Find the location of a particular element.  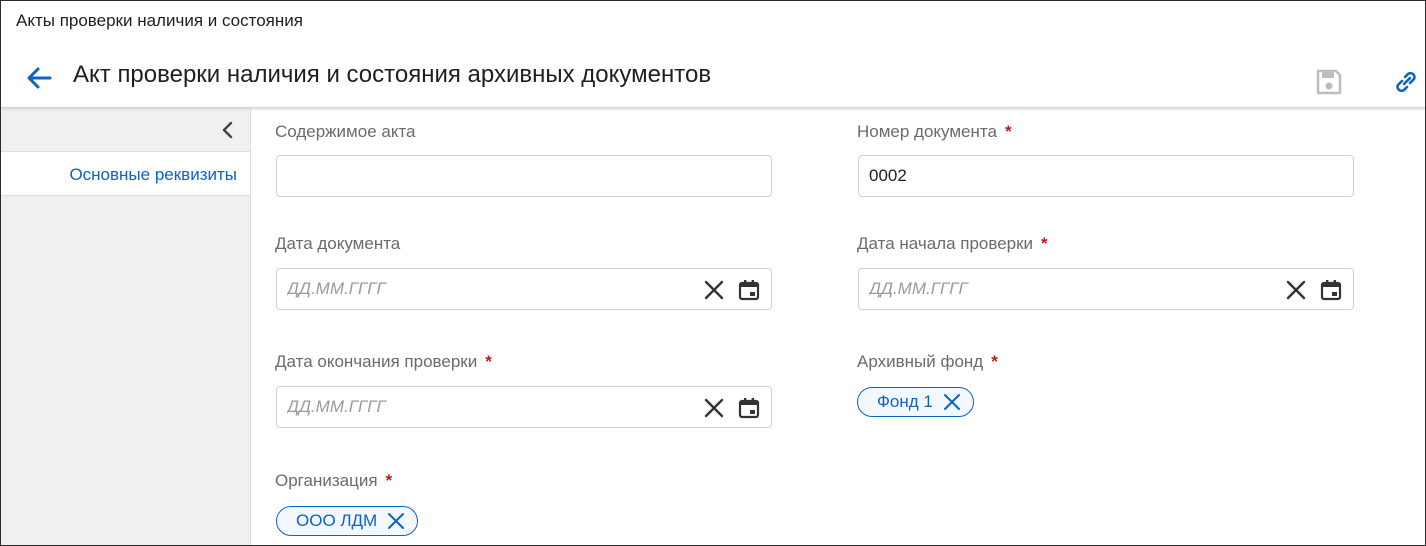

doc-number-label: Номер документа * is located at coordinates (934, 132).